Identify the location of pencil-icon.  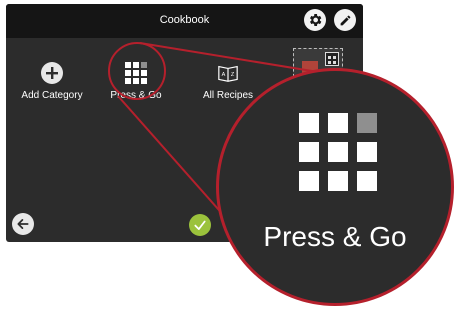
(345, 20).